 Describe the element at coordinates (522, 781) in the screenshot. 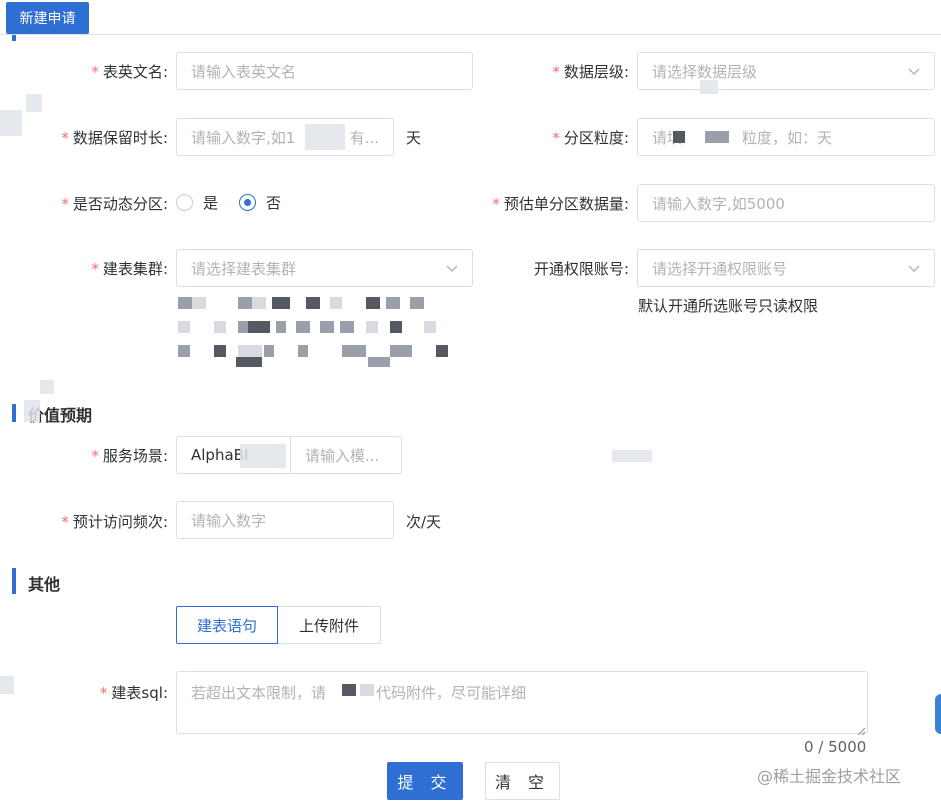

I see `clear-button: 清 空` at that location.